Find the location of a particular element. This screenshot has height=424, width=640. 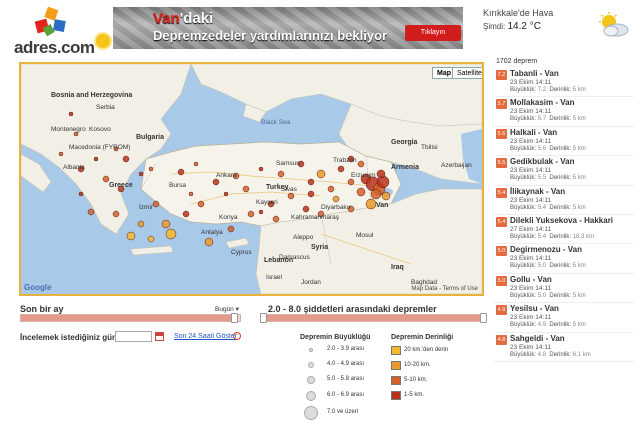

range-slider-min-handle is located at coordinates (263, 318).